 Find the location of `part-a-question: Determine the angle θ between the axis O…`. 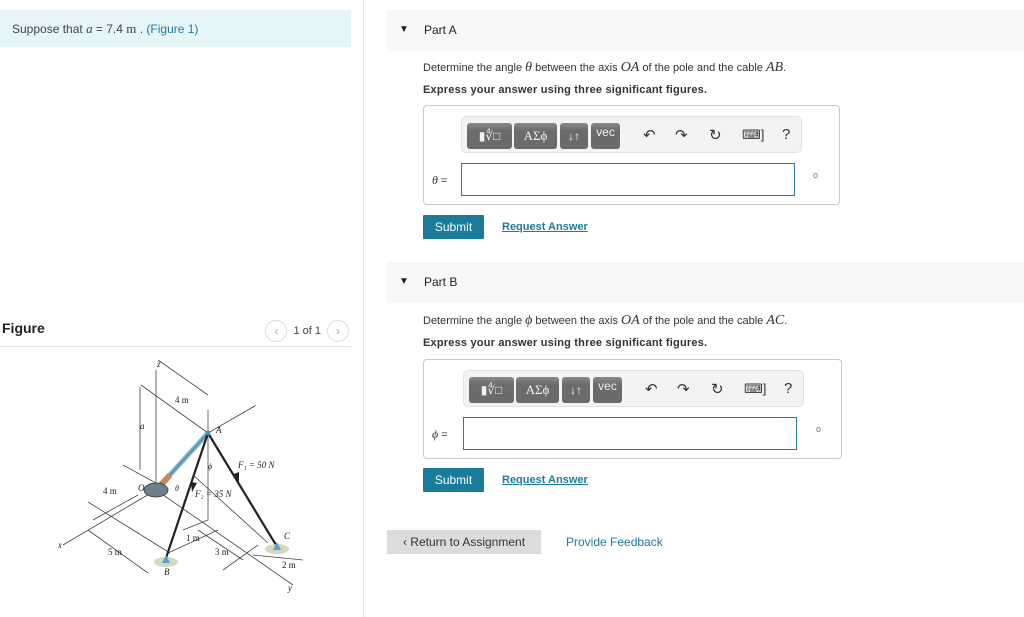

part-a-question: Determine the angle θ between the axis O… is located at coordinates (605, 67).